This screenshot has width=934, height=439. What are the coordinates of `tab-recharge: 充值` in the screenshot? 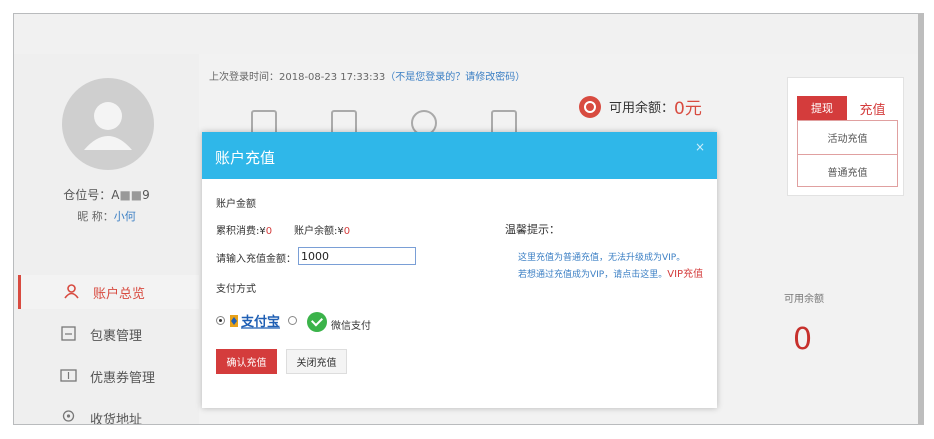 It's located at (872, 108).